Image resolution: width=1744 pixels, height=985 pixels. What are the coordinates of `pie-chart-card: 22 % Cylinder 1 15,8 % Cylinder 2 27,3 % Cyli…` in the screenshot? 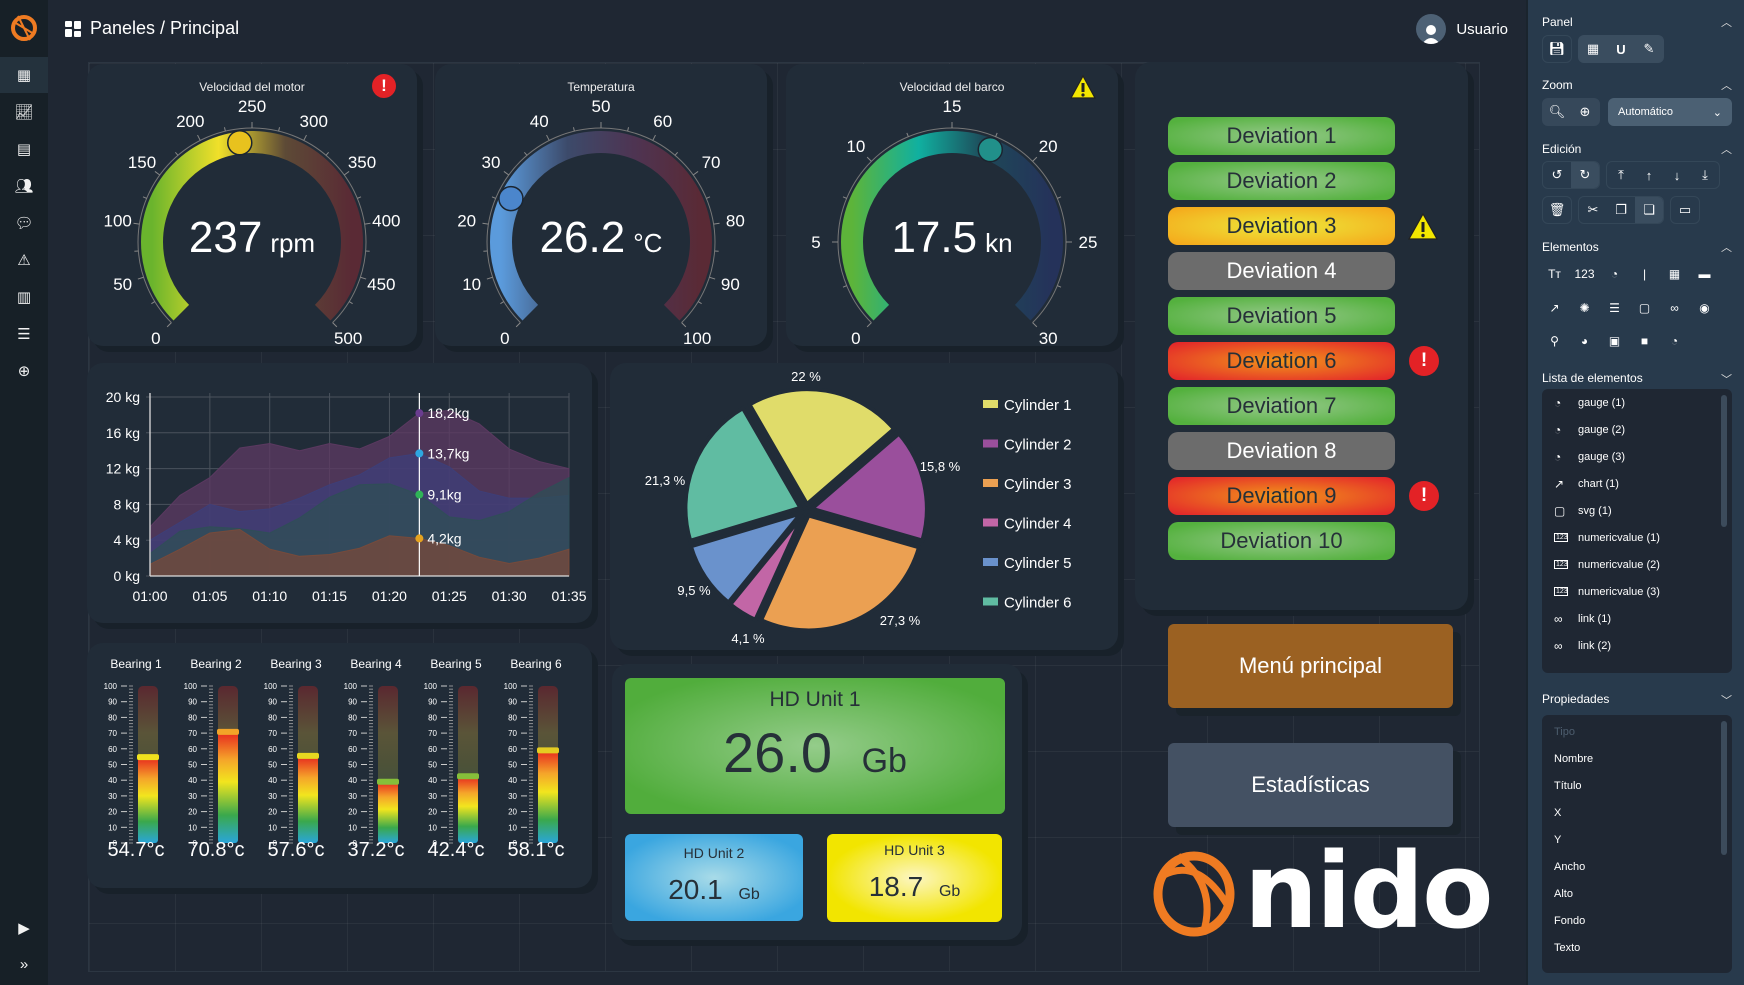 It's located at (864, 506).